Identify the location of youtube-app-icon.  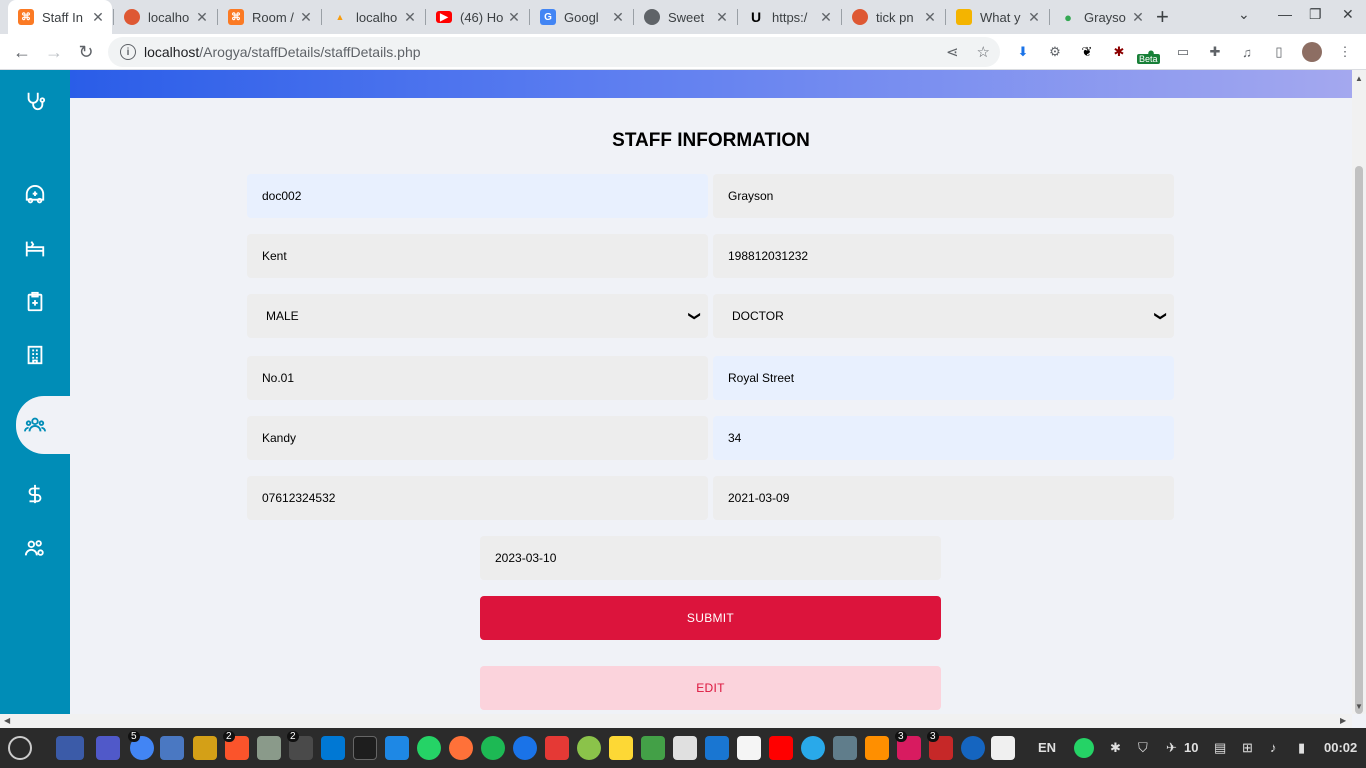
(781, 748).